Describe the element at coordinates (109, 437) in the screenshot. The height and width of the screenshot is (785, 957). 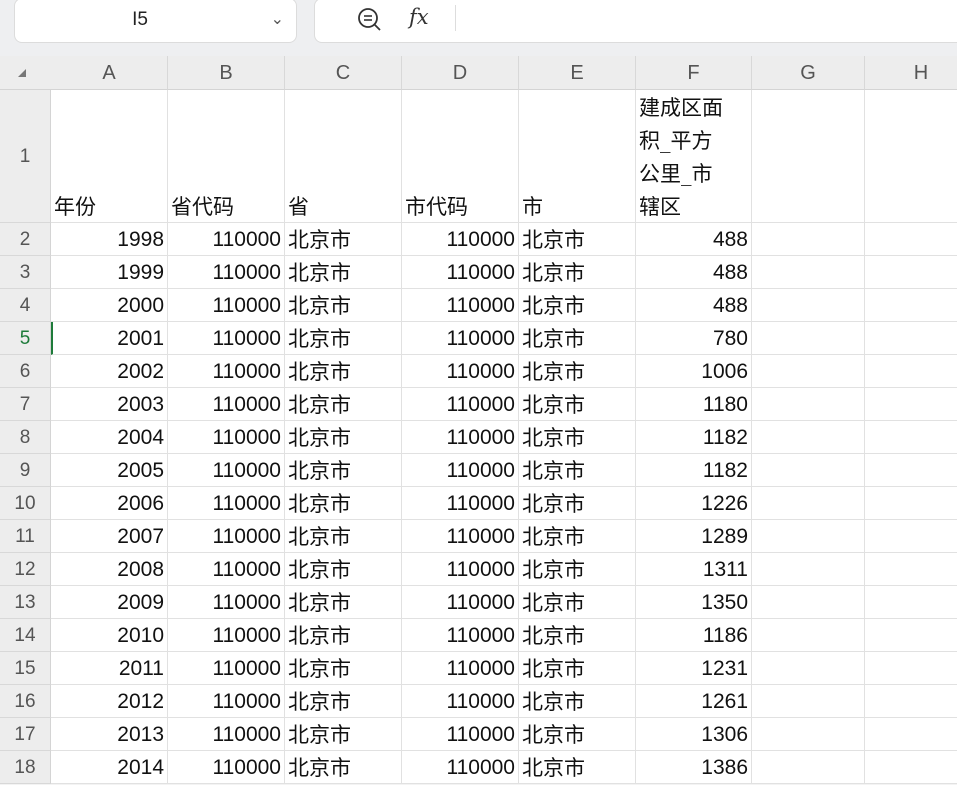
I see `cell-year: 2004` at that location.